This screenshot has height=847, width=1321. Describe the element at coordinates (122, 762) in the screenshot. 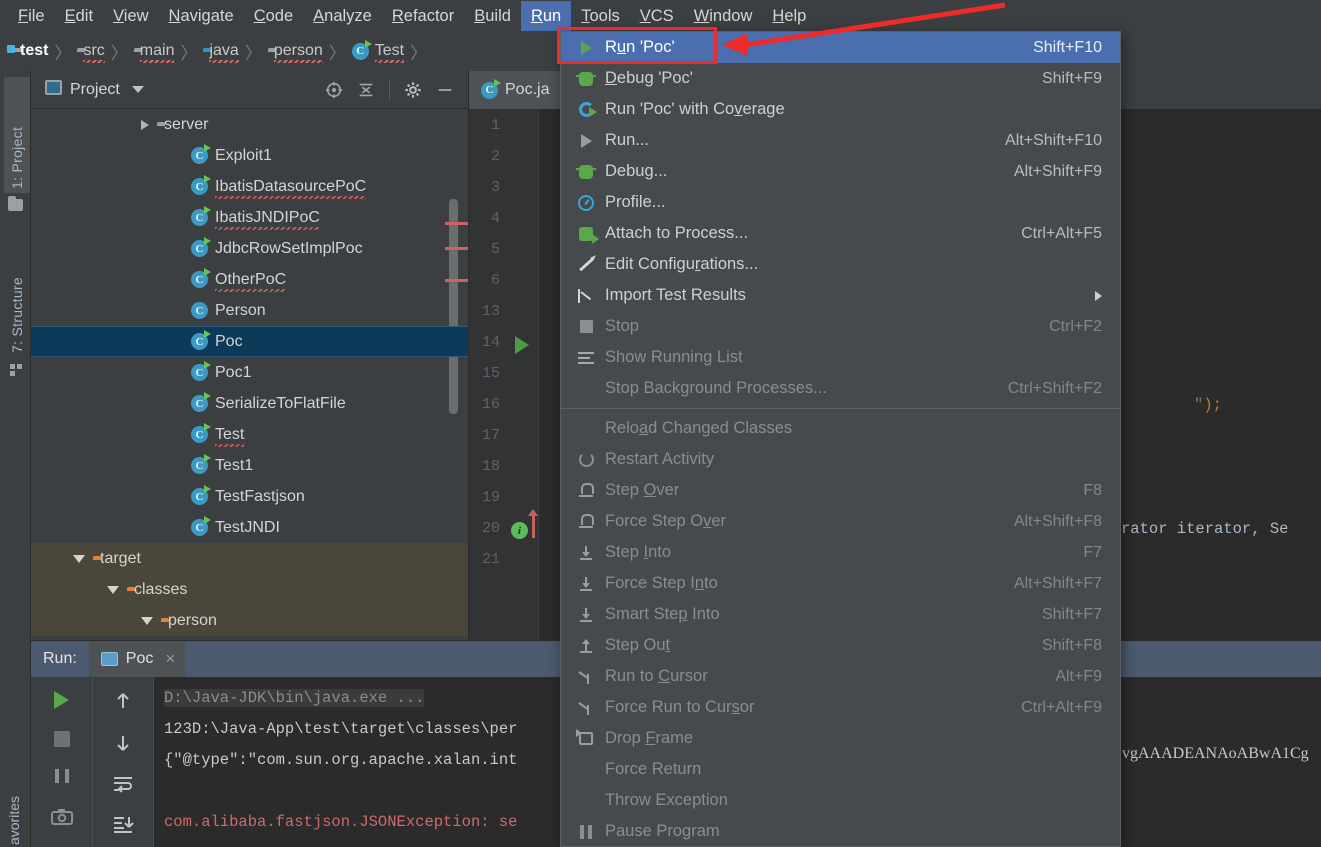

I see `run-toolbar-right-column` at that location.